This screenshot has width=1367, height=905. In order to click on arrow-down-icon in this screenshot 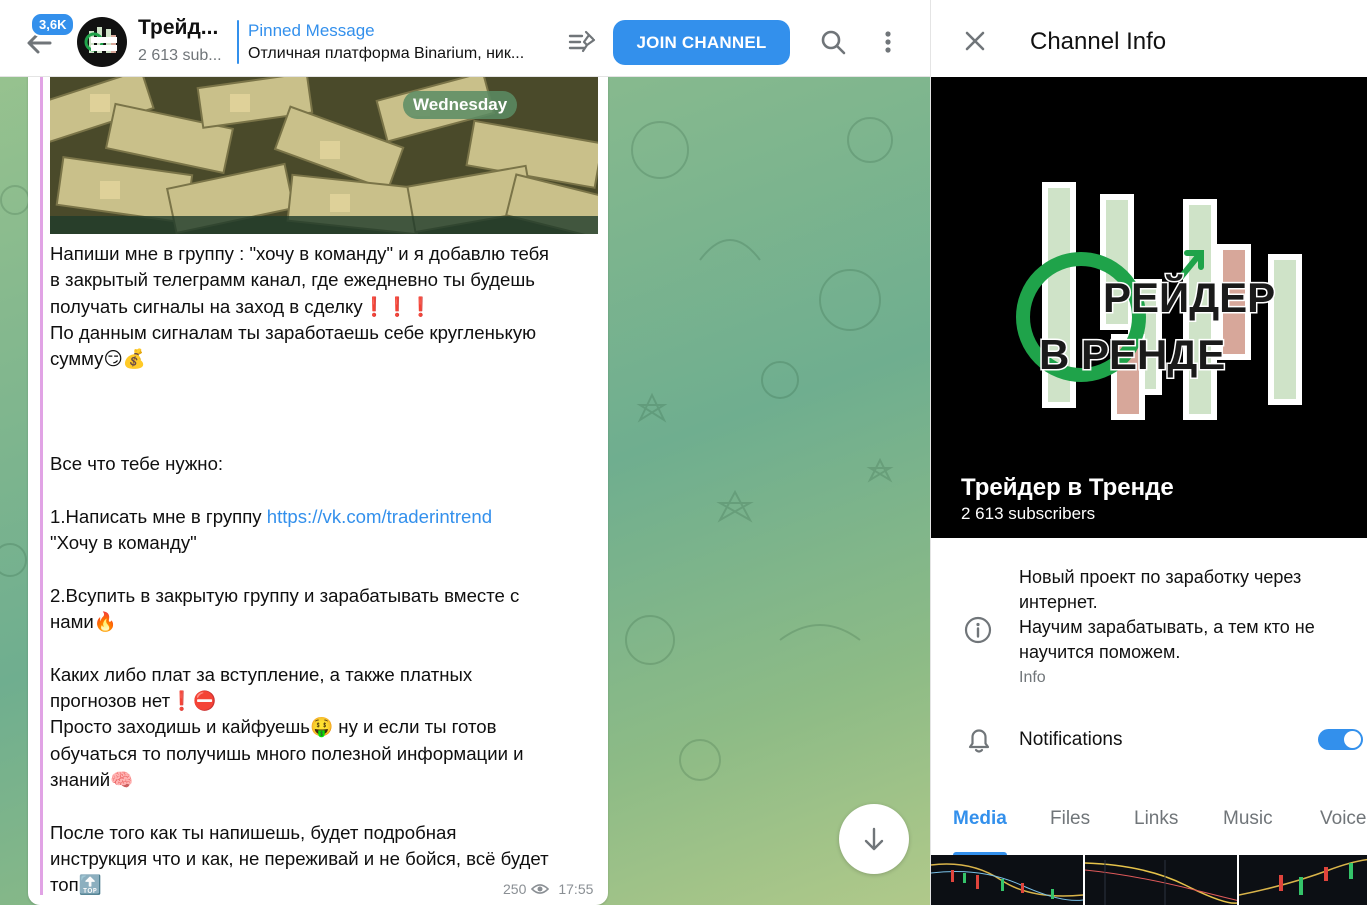, I will do `click(874, 839)`.